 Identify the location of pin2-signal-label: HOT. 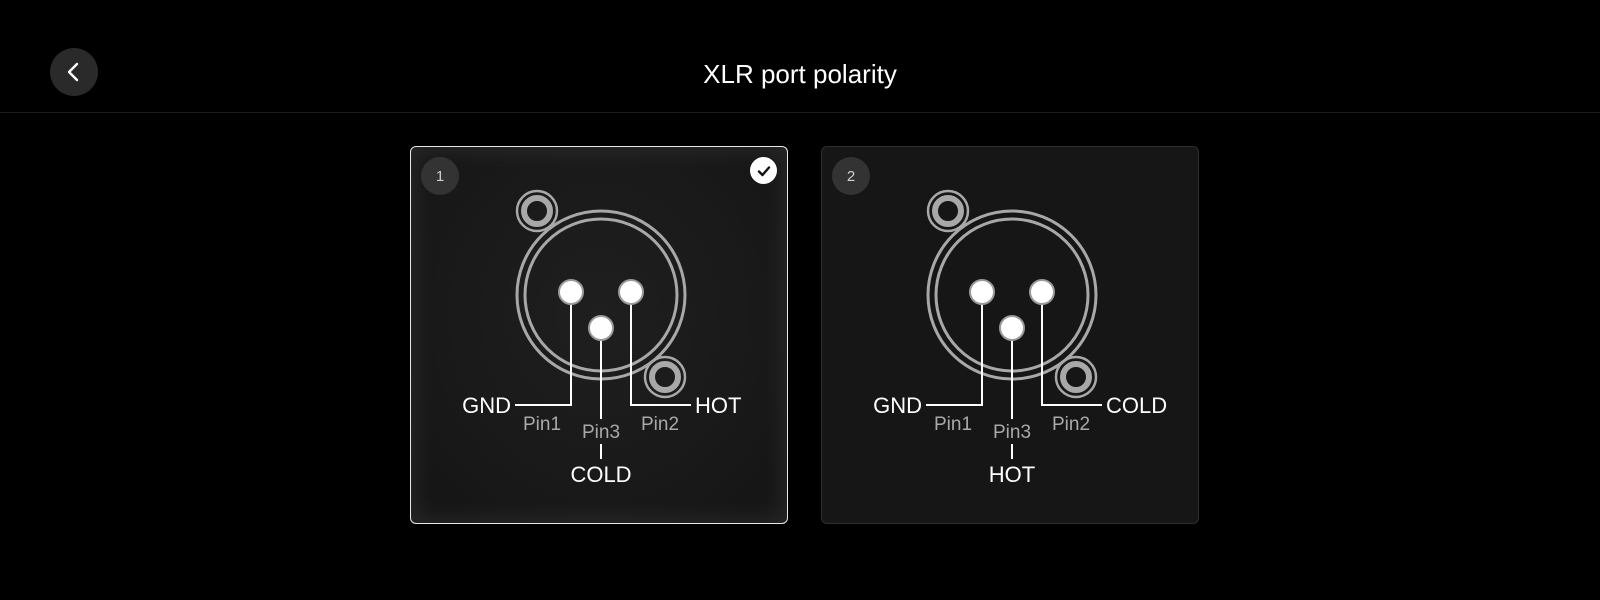
(718, 405).